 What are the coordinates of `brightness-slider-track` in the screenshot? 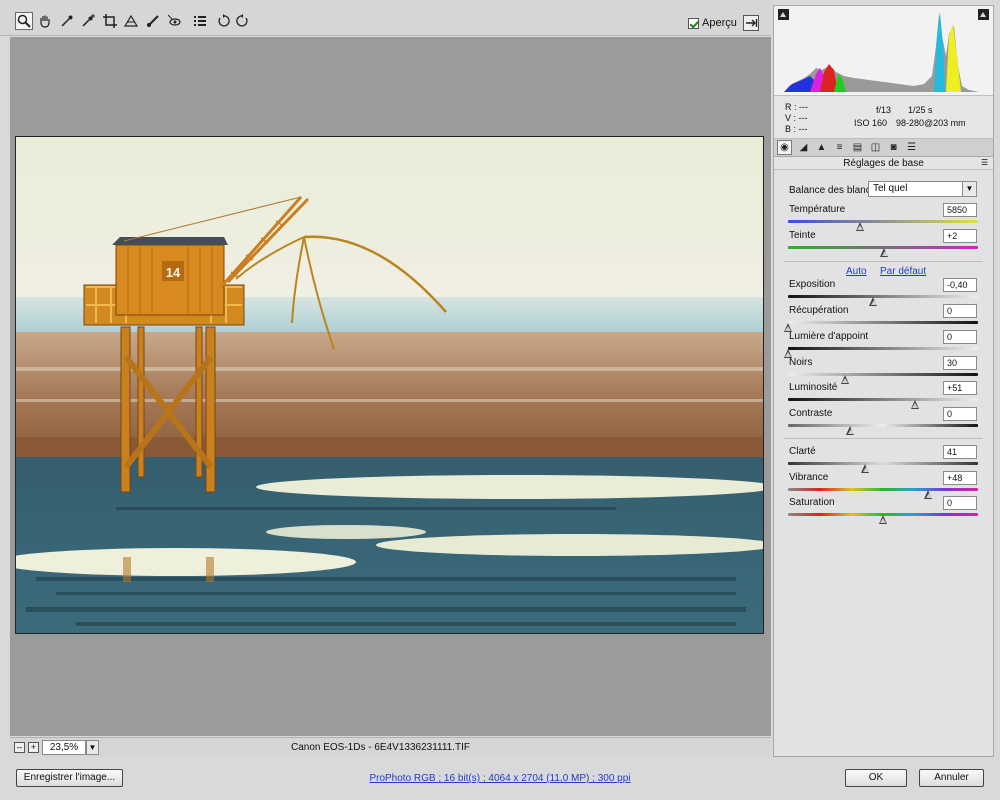 It's located at (883, 399).